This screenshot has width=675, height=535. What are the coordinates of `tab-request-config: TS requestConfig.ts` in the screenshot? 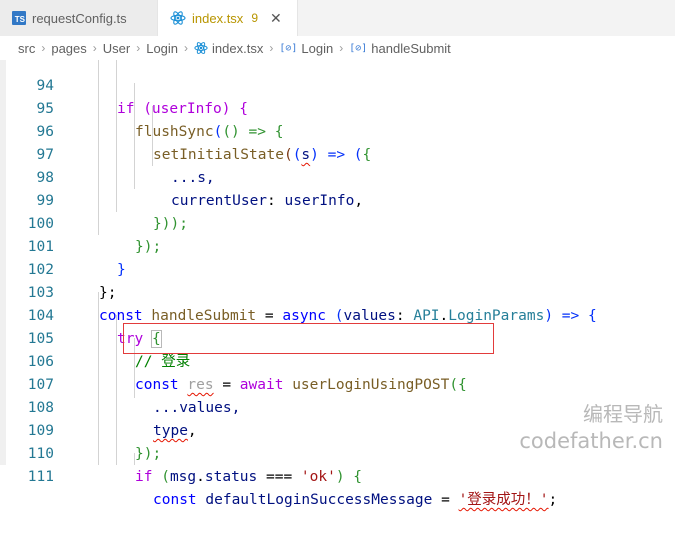 It's located at (79, 18).